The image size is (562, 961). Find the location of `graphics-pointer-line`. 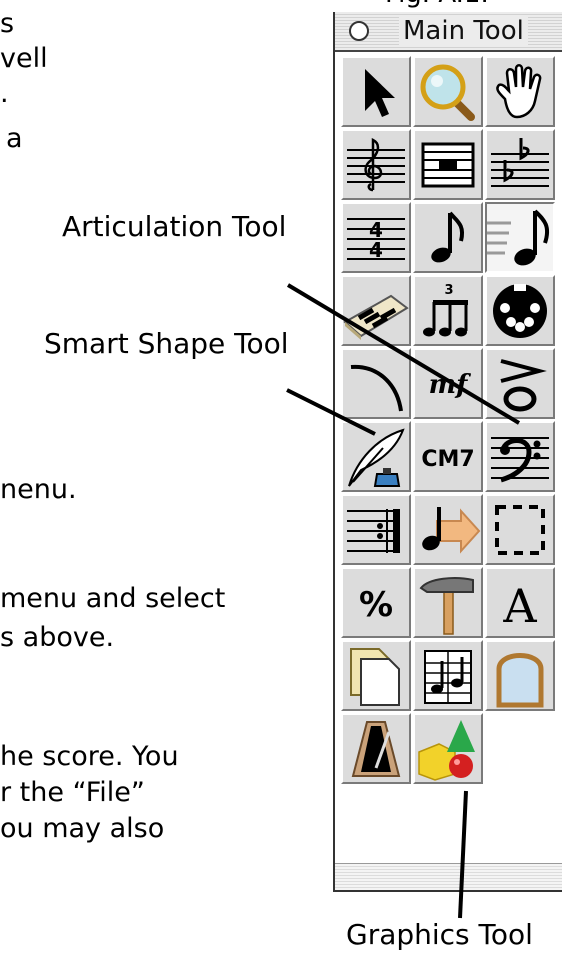

graphics-pointer-line is located at coordinates (463, 854).